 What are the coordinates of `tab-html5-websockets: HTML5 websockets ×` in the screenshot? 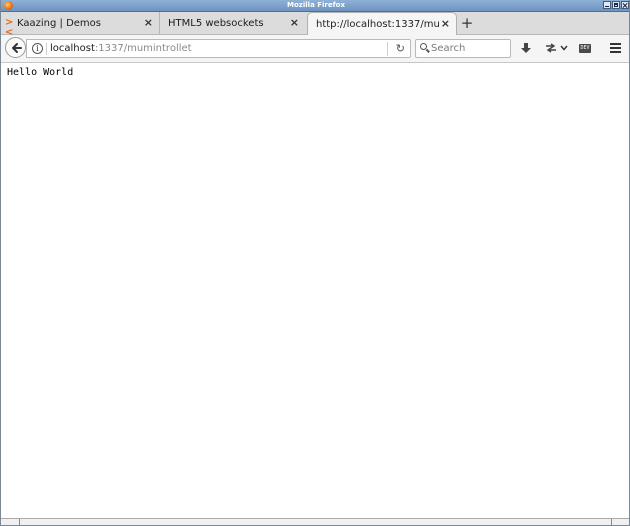 It's located at (232, 23).